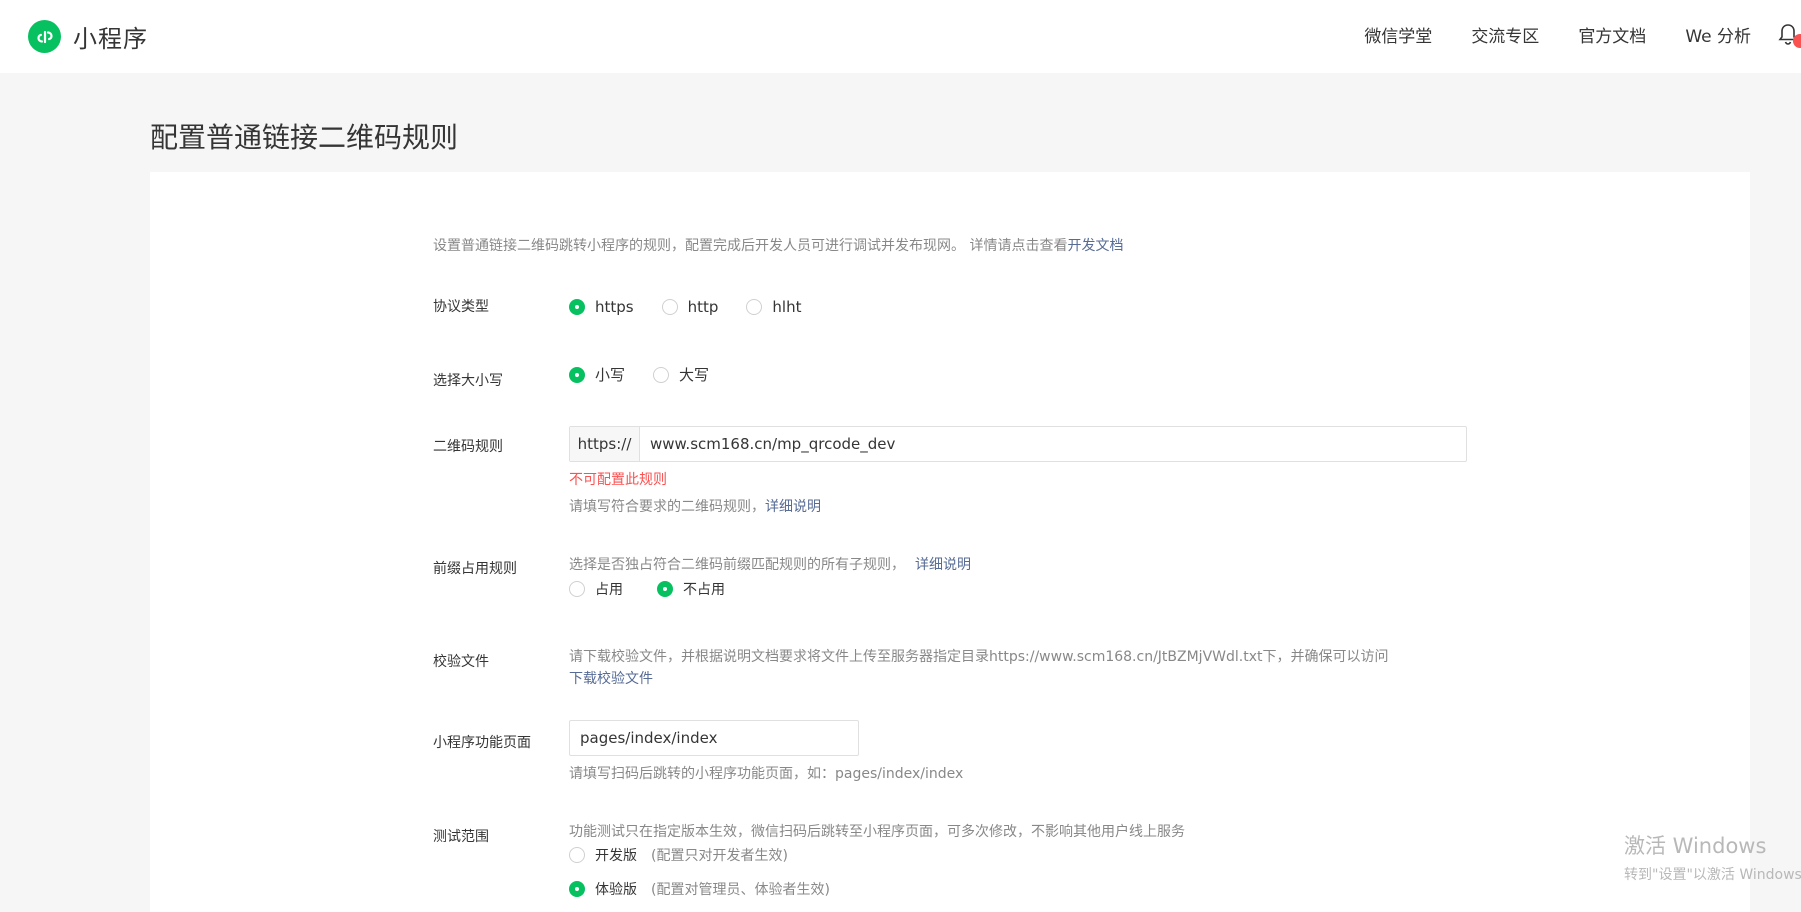  I want to click on radio-label: 小写, so click(610, 375).